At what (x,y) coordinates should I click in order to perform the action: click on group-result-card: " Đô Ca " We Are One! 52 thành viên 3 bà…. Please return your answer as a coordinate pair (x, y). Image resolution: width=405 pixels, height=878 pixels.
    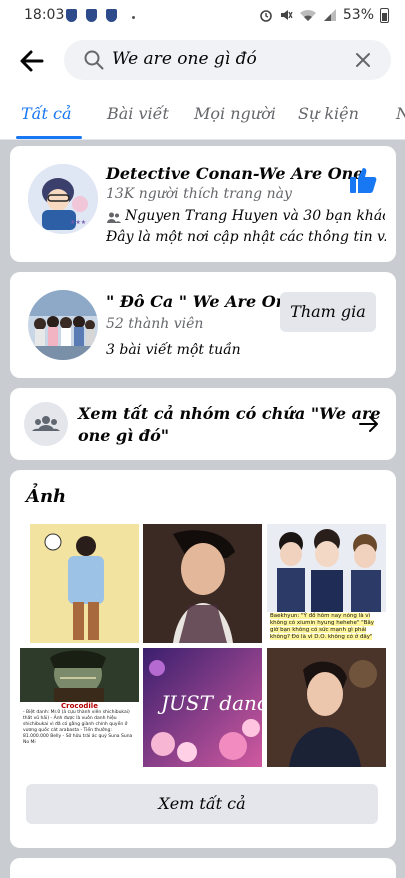
    Looking at the image, I should click on (203, 325).